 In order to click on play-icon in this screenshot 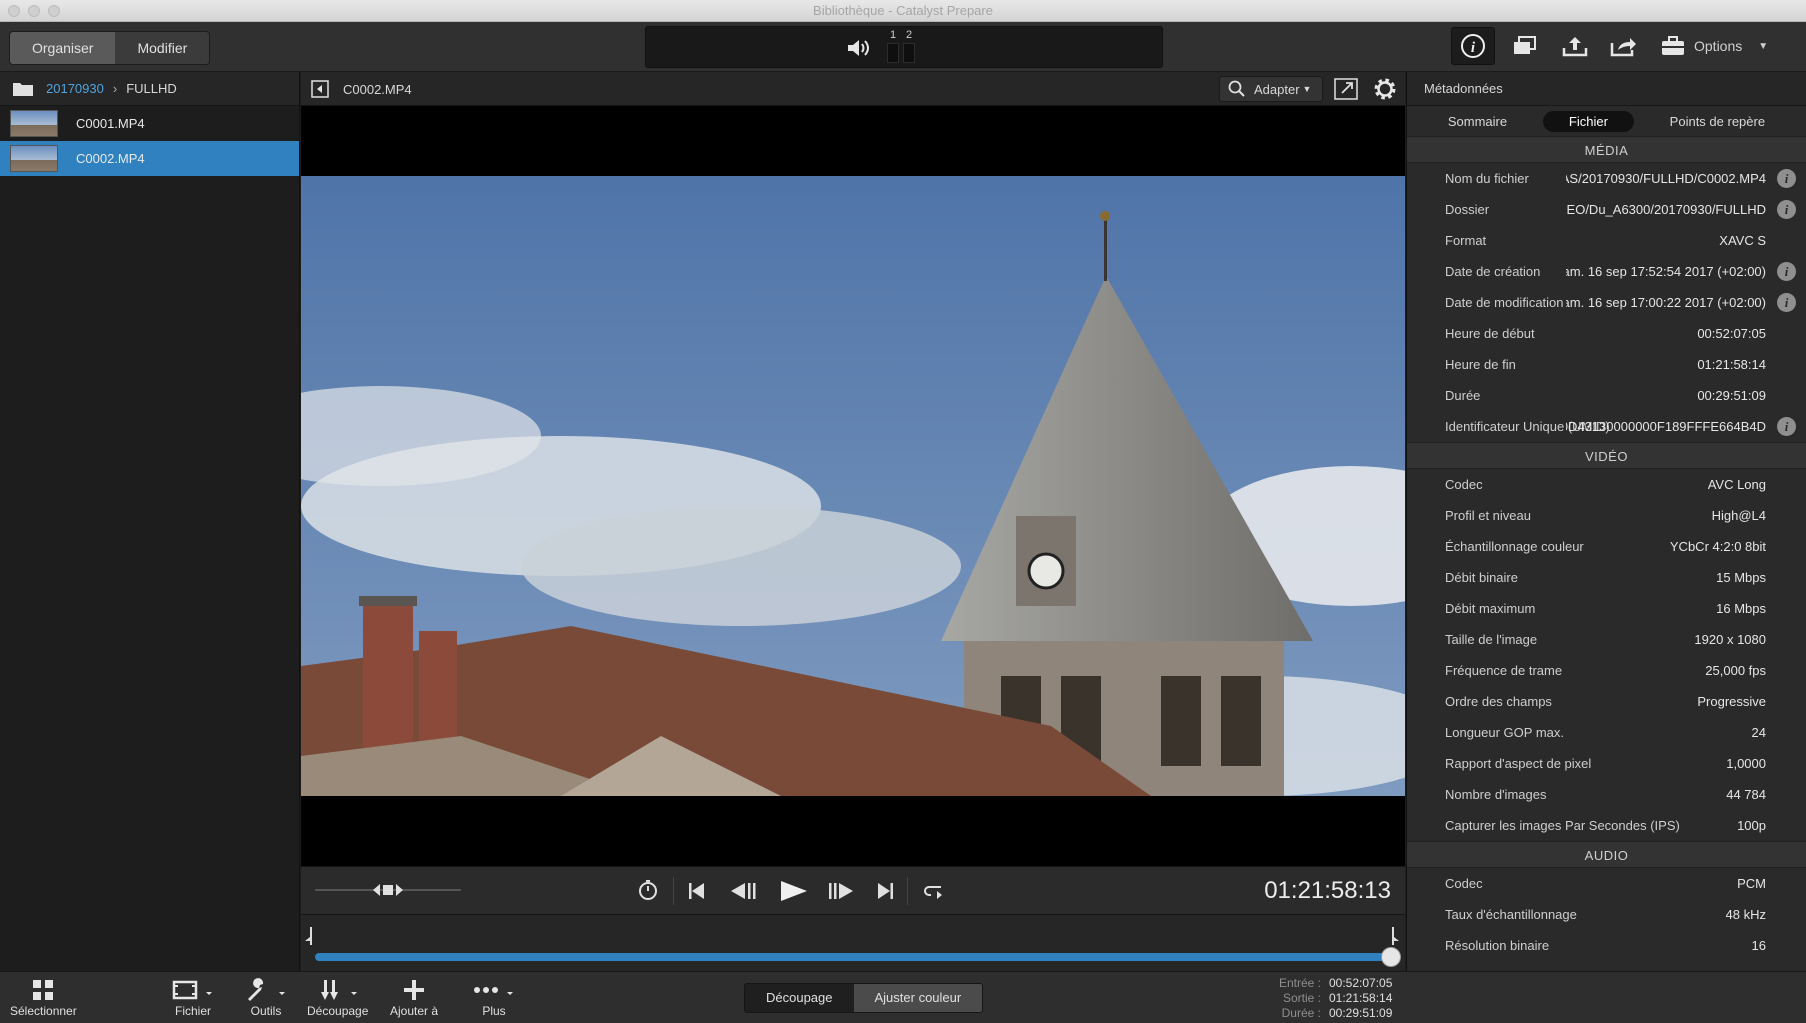, I will do `click(794, 891)`.